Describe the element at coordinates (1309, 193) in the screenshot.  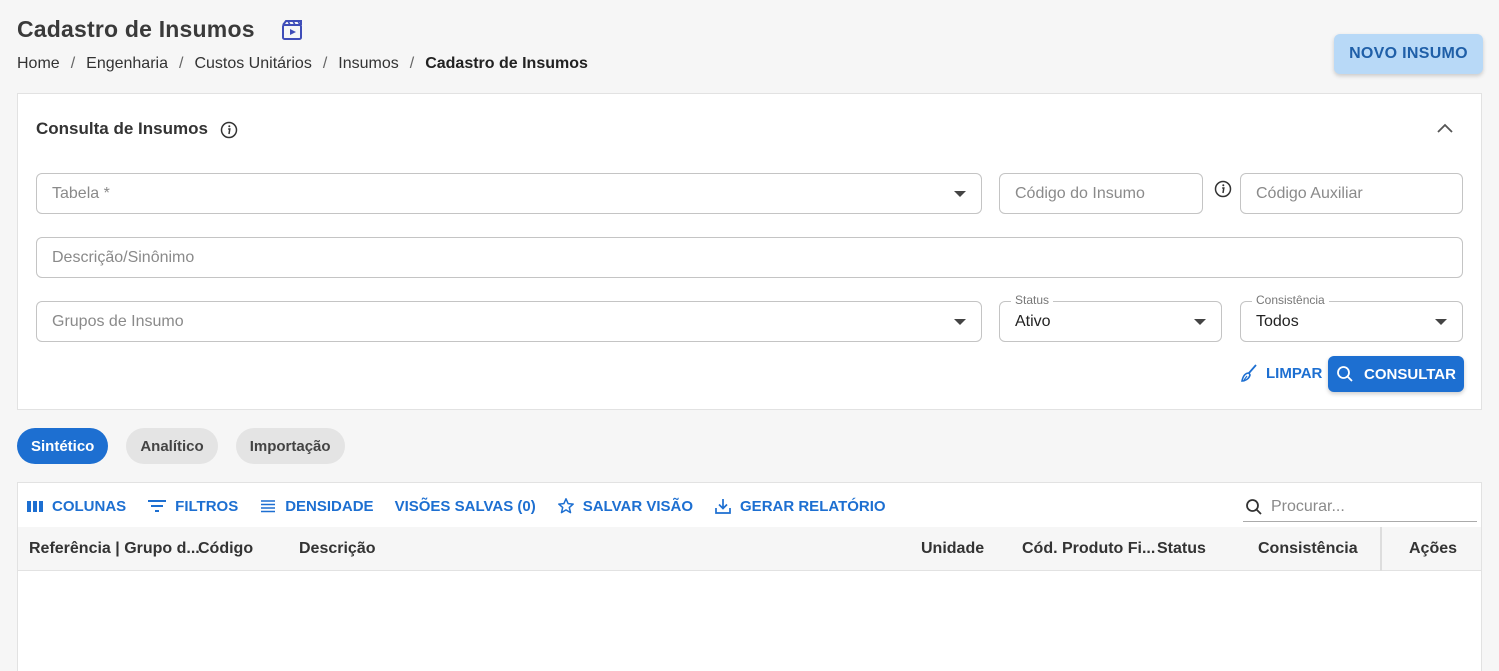
I see `codigo-auxiliar-placeholder: Código Auxiliar` at that location.